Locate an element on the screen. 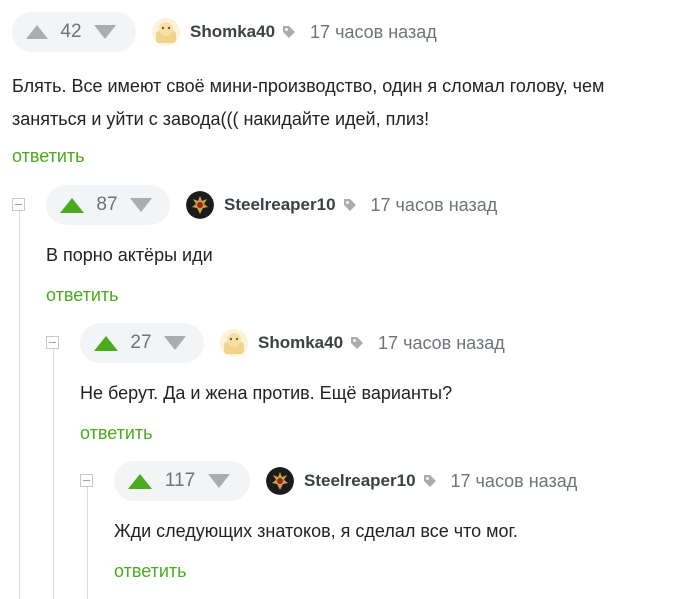 The image size is (700, 599). vote-control: 27 is located at coordinates (142, 343).